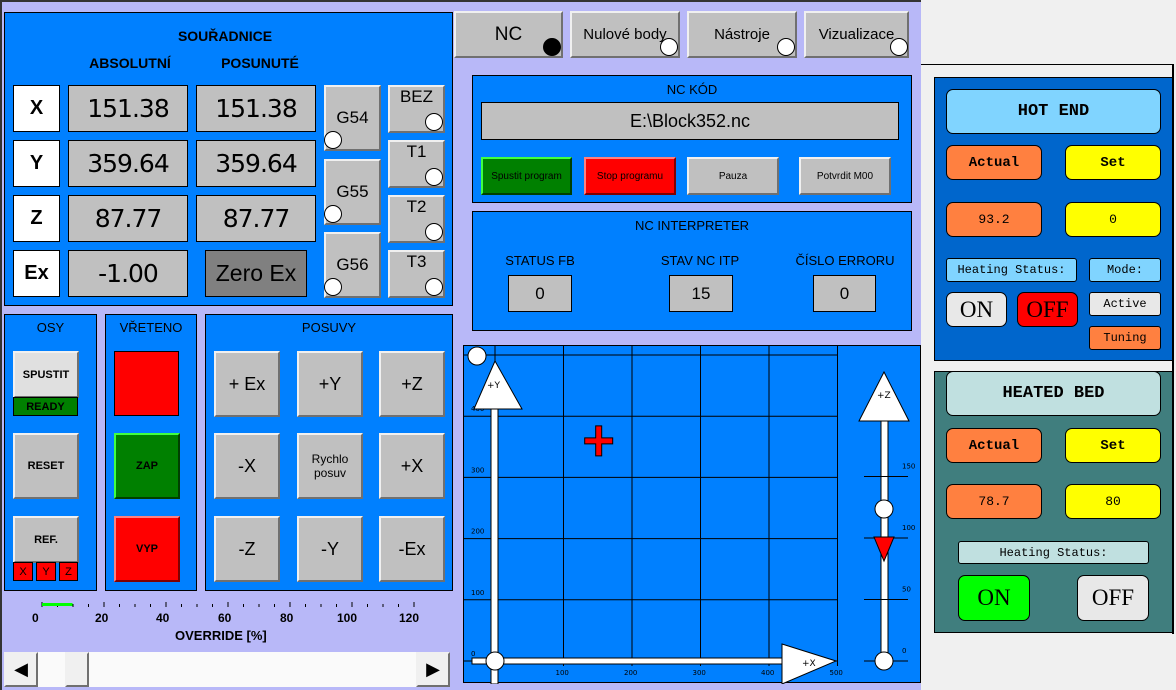  Describe the element at coordinates (562, 673) in the screenshot. I see `x-tick-label: 100` at that location.